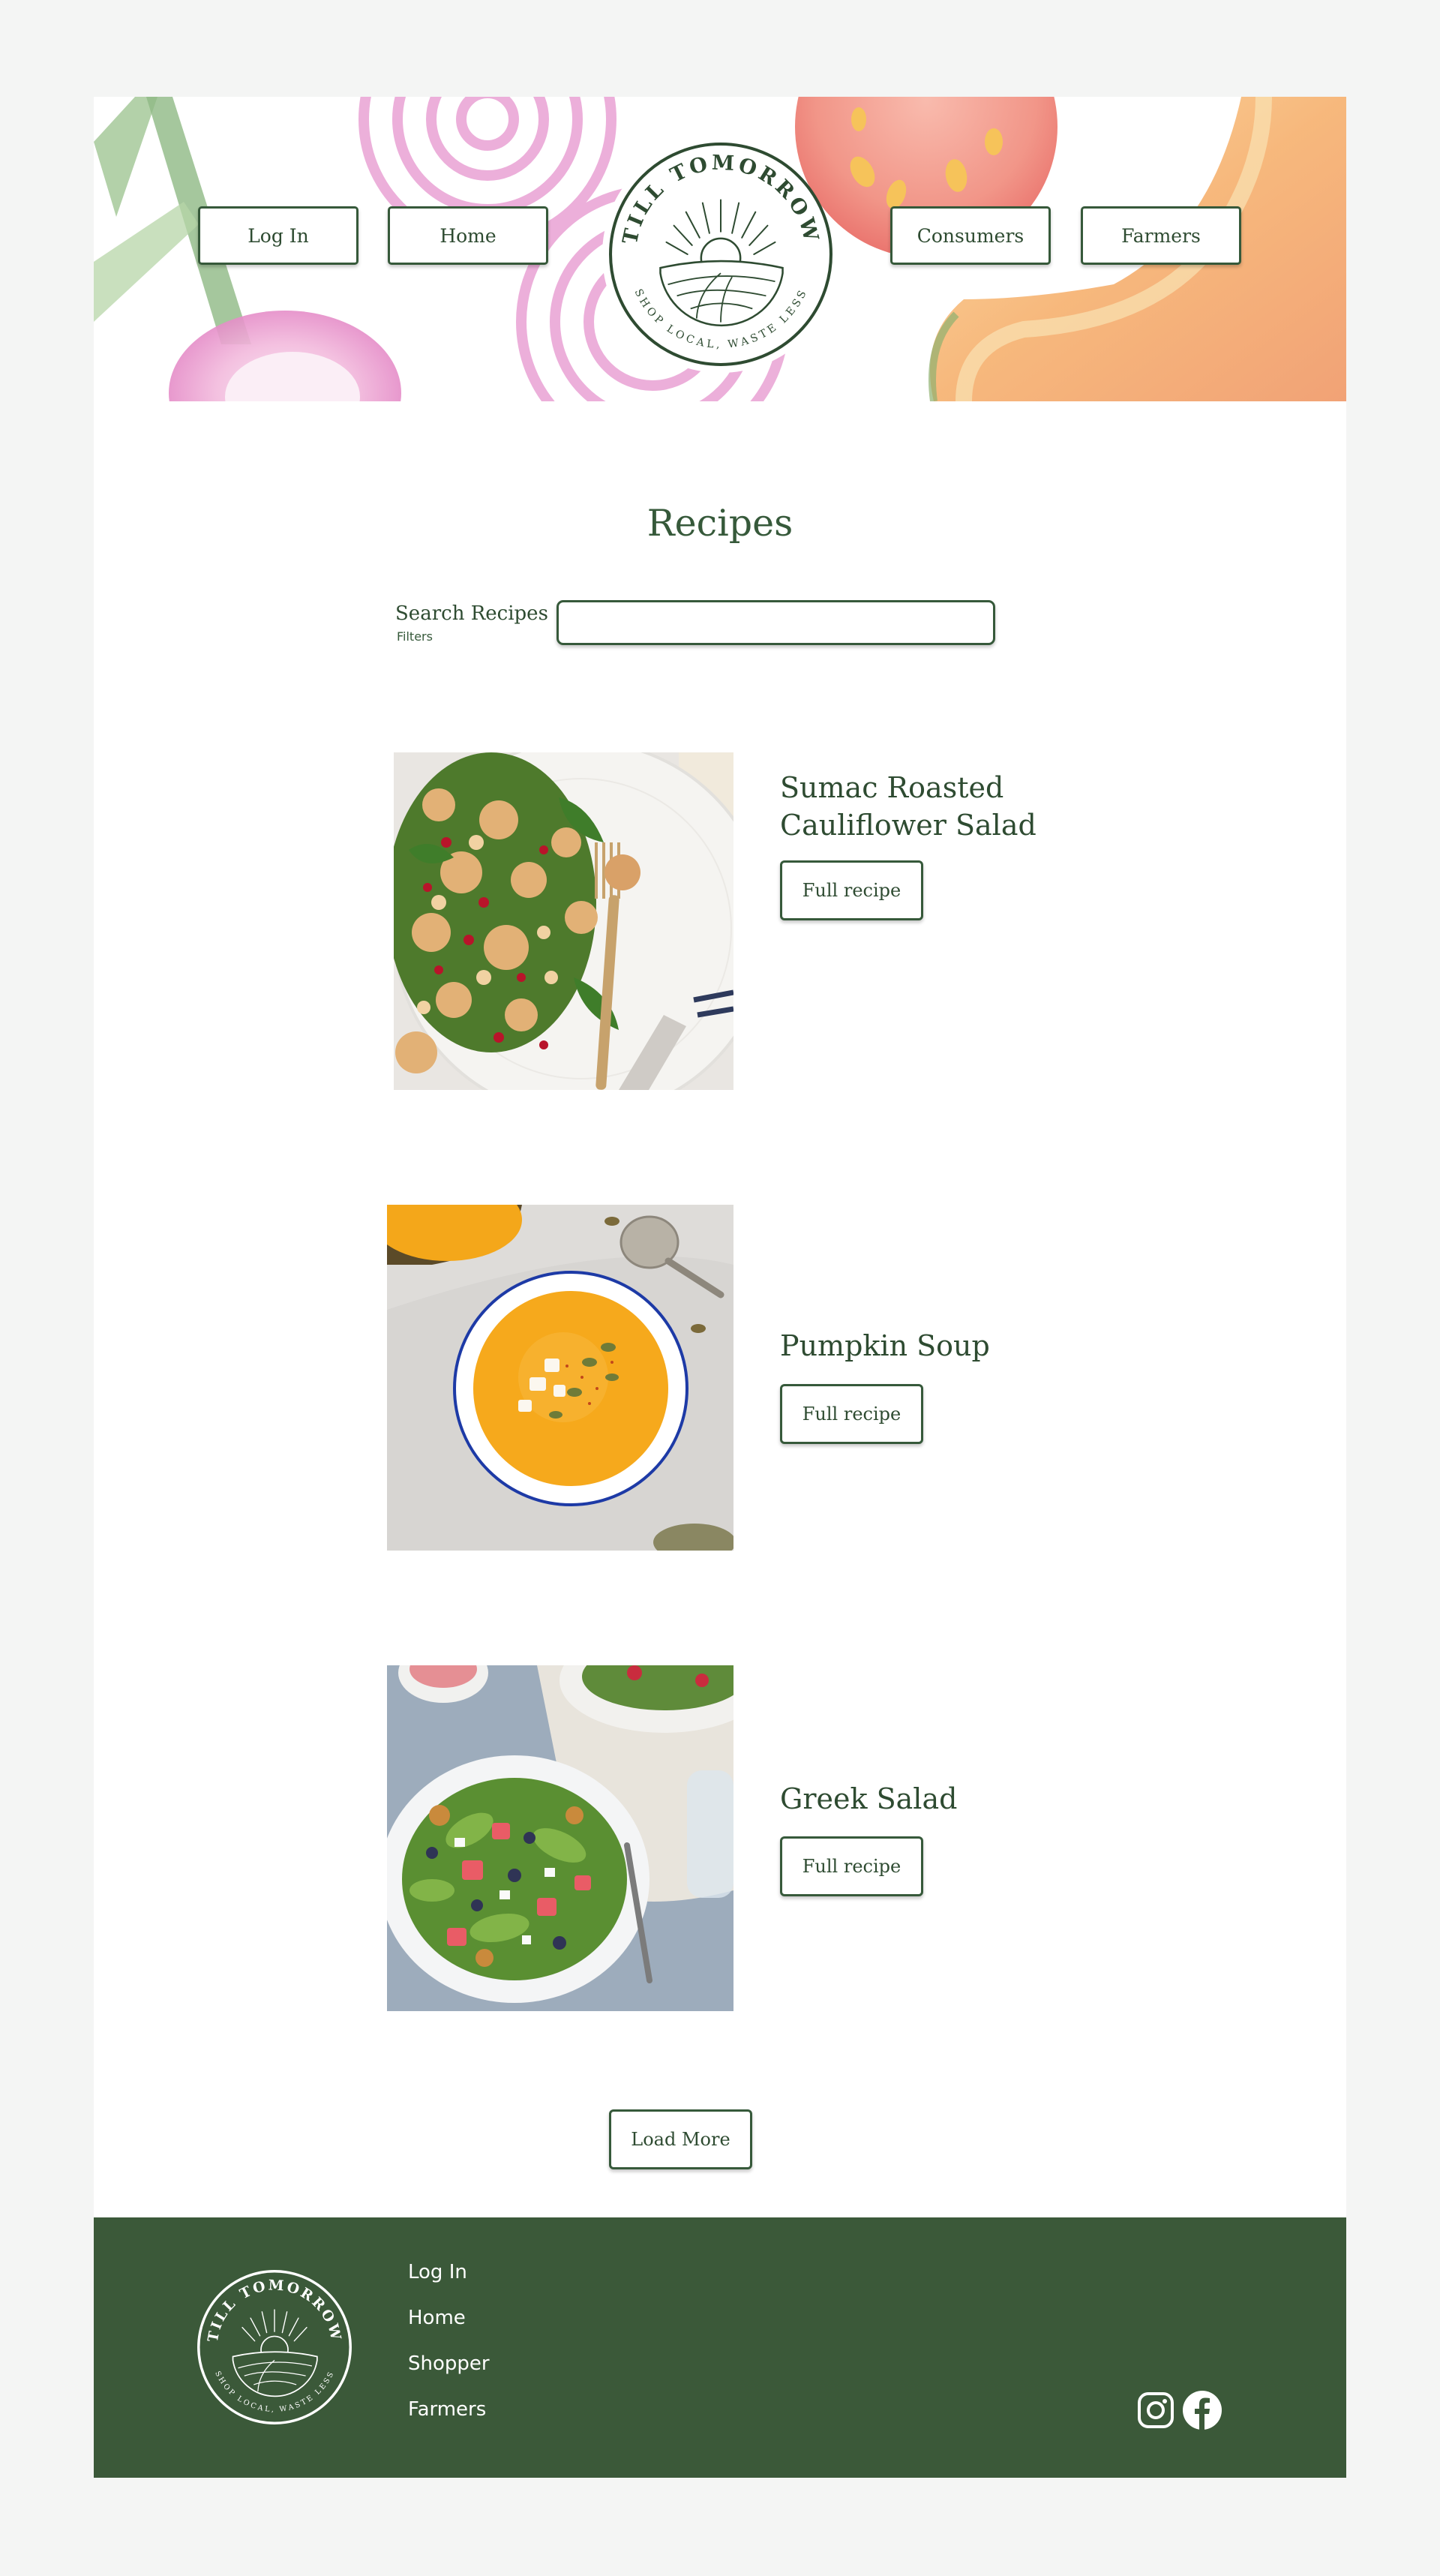 The width and height of the screenshot is (1440, 2576). Describe the element at coordinates (930, 1799) in the screenshot. I see `recipe-title-greek-salad: Greek Salad` at that location.